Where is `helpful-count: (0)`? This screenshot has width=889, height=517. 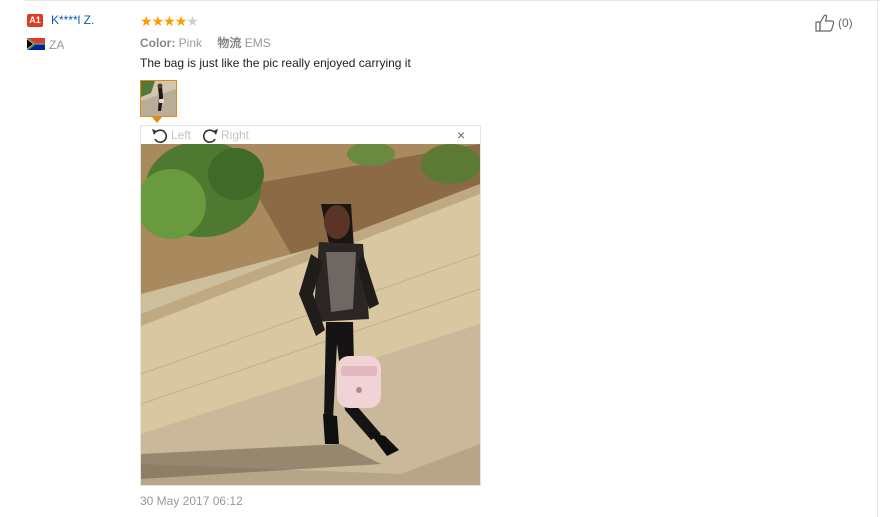
helpful-count: (0) is located at coordinates (845, 23).